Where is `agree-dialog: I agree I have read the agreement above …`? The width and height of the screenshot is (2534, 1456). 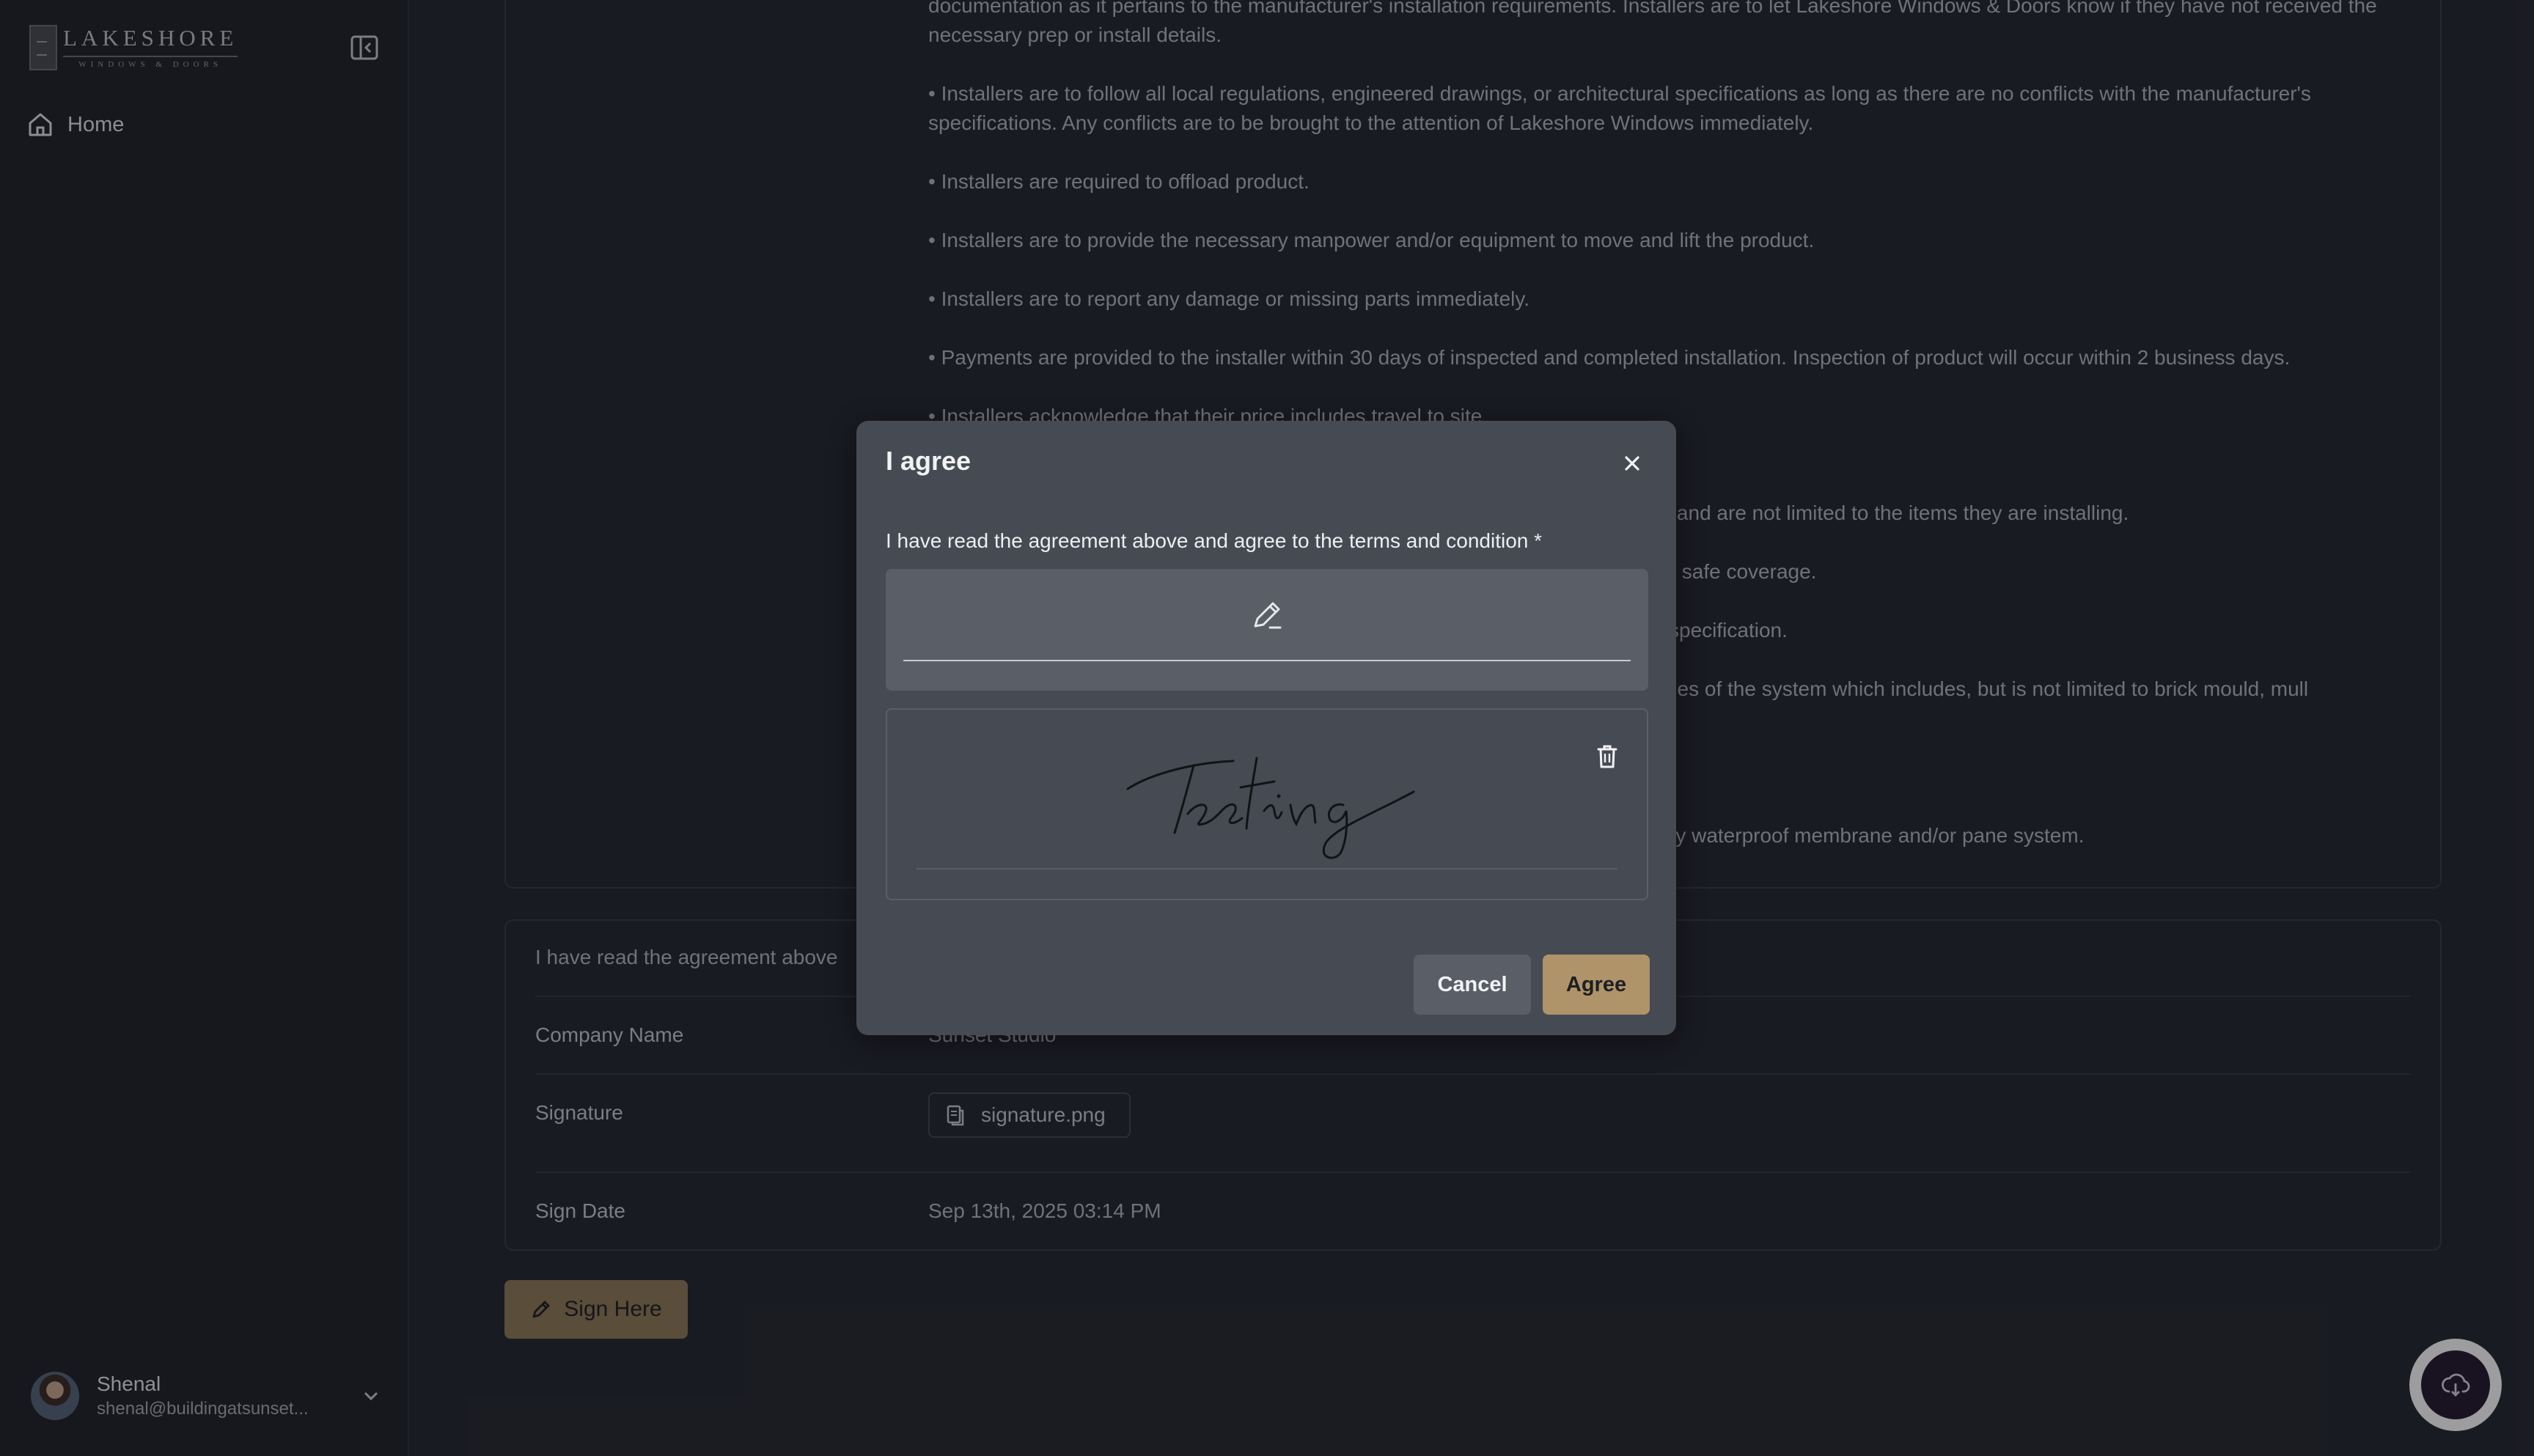 agree-dialog: I agree I have read the agreement above … is located at coordinates (1266, 728).